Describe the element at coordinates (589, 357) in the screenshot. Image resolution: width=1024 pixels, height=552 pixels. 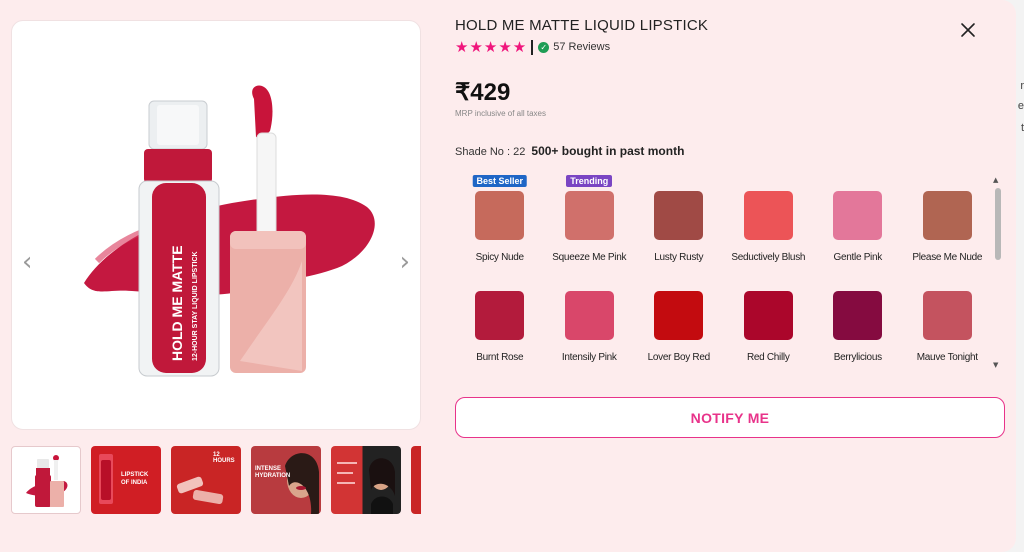
I see `shade-name: Intensily Pink` at that location.